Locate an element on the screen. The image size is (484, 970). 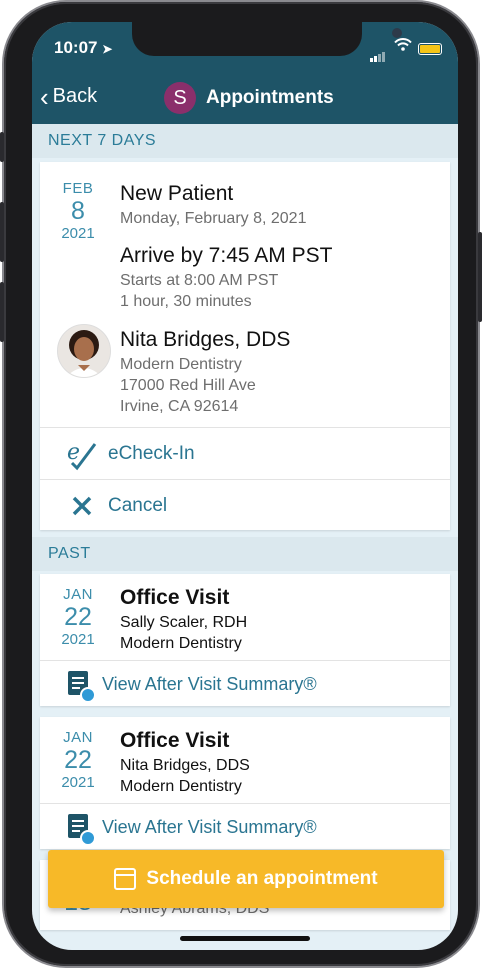
appointment-date: FEB 8 2021 is located at coordinates (78, 211).